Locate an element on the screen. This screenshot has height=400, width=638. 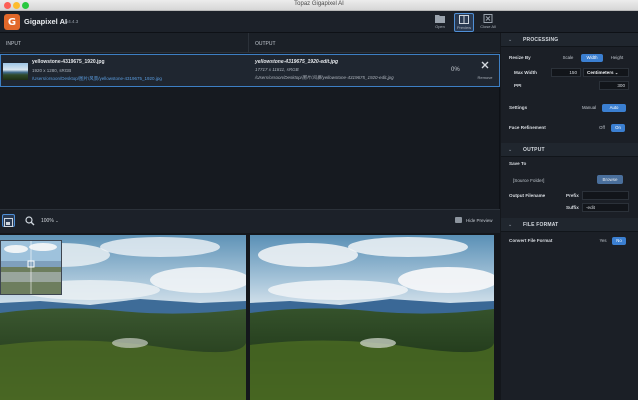
input-thumbnail is located at coordinates (15, 71).